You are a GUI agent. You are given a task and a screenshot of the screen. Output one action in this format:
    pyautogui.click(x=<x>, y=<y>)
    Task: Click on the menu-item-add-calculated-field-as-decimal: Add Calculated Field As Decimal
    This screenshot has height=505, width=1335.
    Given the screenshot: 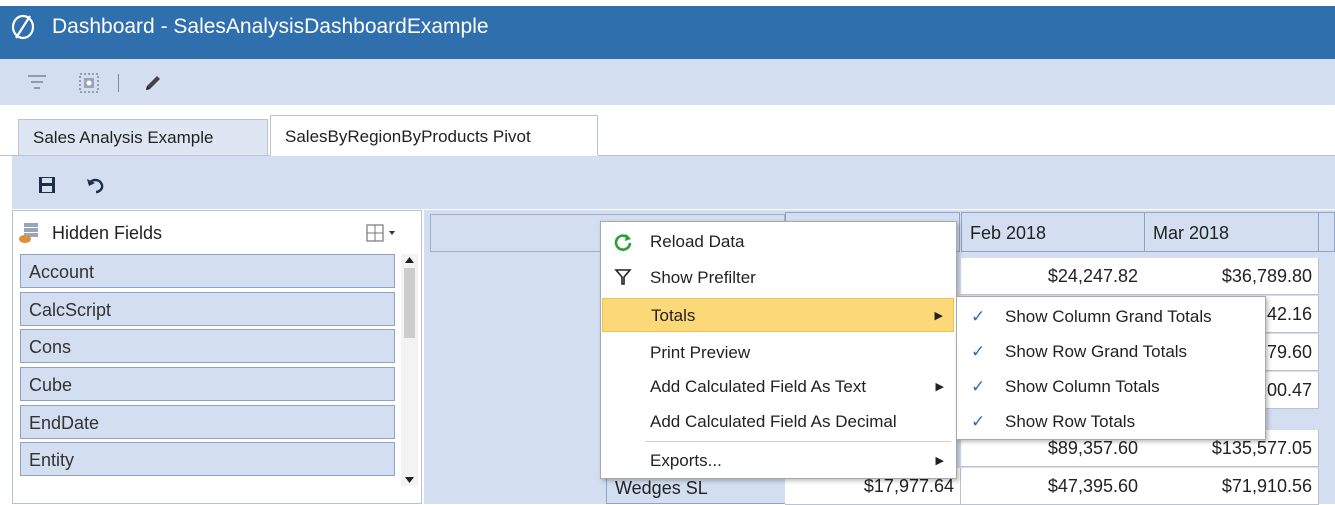 What is the action you would take?
    pyautogui.click(x=778, y=422)
    